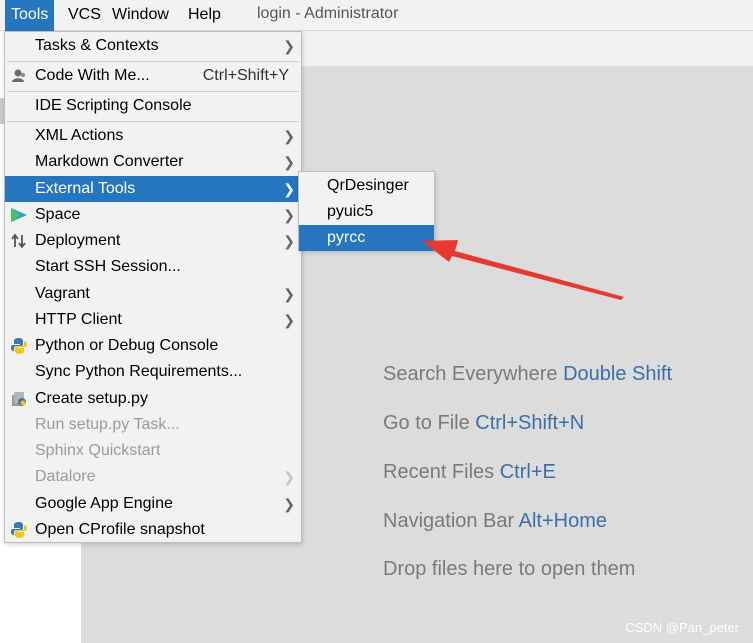 The height and width of the screenshot is (643, 753). Describe the element at coordinates (91, 398) in the screenshot. I see `menu-item-label: Create setup.py` at that location.